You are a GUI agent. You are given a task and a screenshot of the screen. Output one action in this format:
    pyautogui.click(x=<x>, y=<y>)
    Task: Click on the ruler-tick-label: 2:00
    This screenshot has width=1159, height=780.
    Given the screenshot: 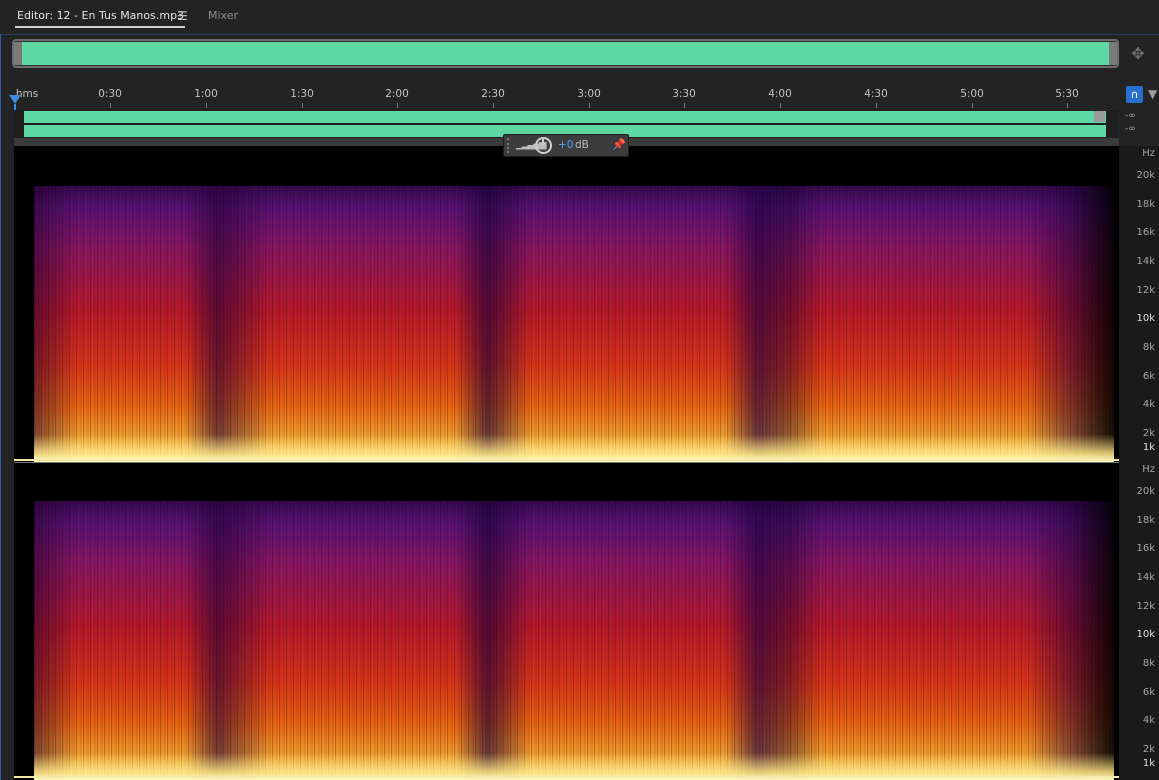 What is the action you would take?
    pyautogui.click(x=397, y=94)
    